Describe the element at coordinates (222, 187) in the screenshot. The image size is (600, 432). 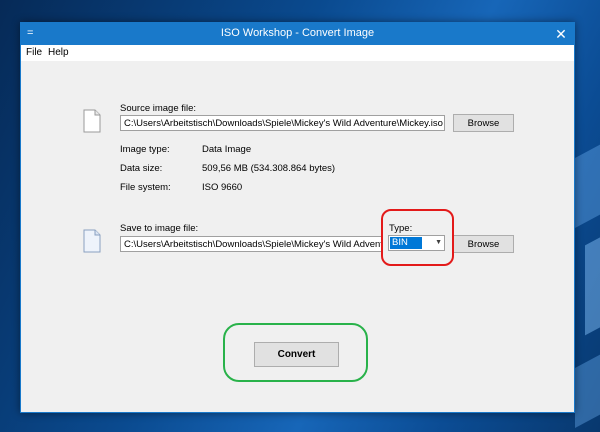
I see `file-system-value: ISO 9660` at that location.